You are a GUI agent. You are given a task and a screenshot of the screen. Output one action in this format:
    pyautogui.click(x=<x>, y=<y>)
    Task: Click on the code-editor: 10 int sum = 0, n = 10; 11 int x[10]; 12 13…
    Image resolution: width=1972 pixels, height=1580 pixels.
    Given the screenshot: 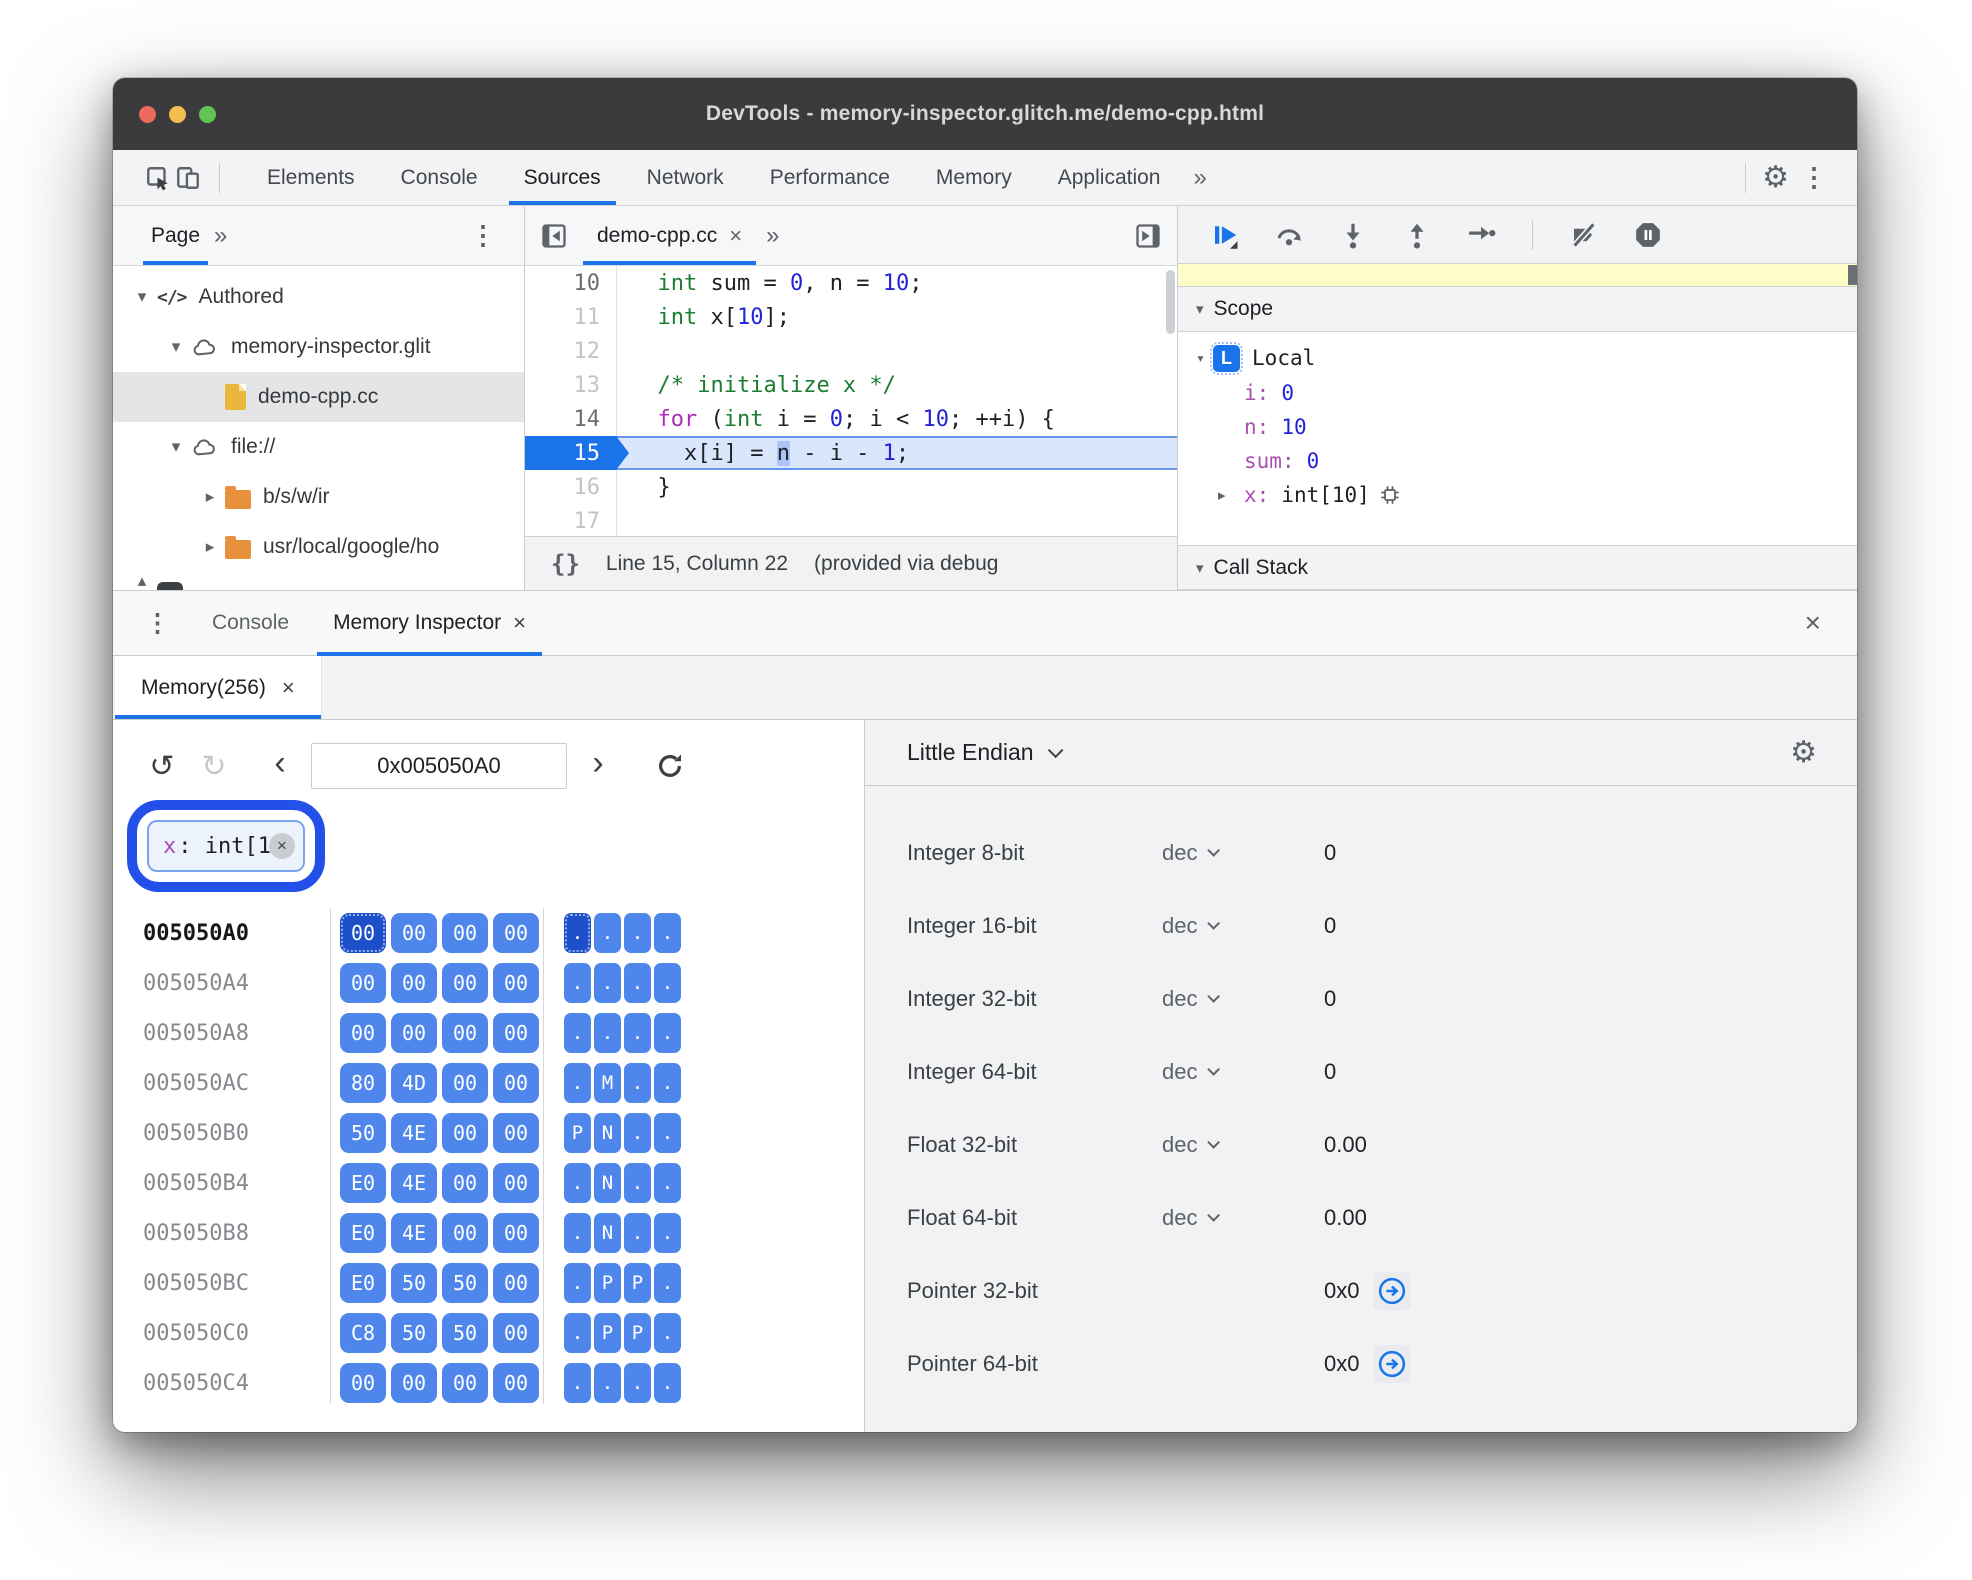 What is the action you would take?
    pyautogui.click(x=851, y=401)
    